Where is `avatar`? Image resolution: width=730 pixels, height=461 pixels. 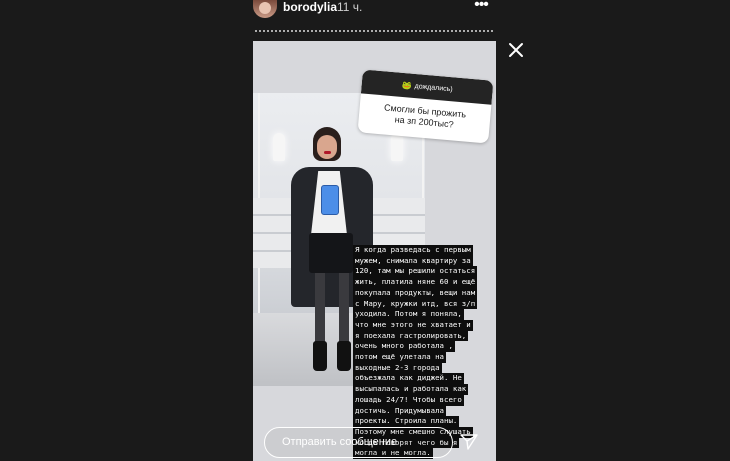
avatar is located at coordinates (265, 9).